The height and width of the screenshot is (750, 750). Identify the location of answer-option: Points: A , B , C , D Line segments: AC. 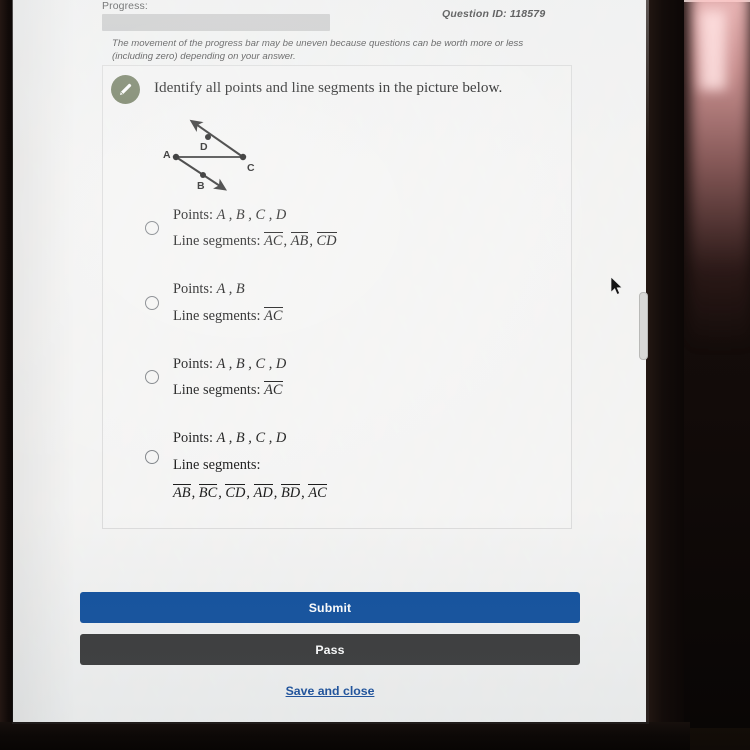
(355, 377).